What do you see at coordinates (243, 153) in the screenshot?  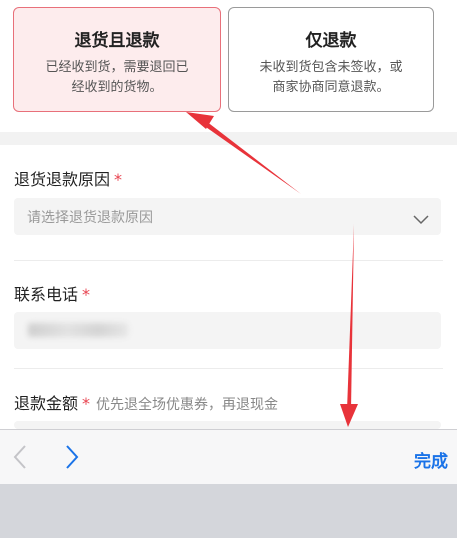 I see `annotation-arrow-to-option` at bounding box center [243, 153].